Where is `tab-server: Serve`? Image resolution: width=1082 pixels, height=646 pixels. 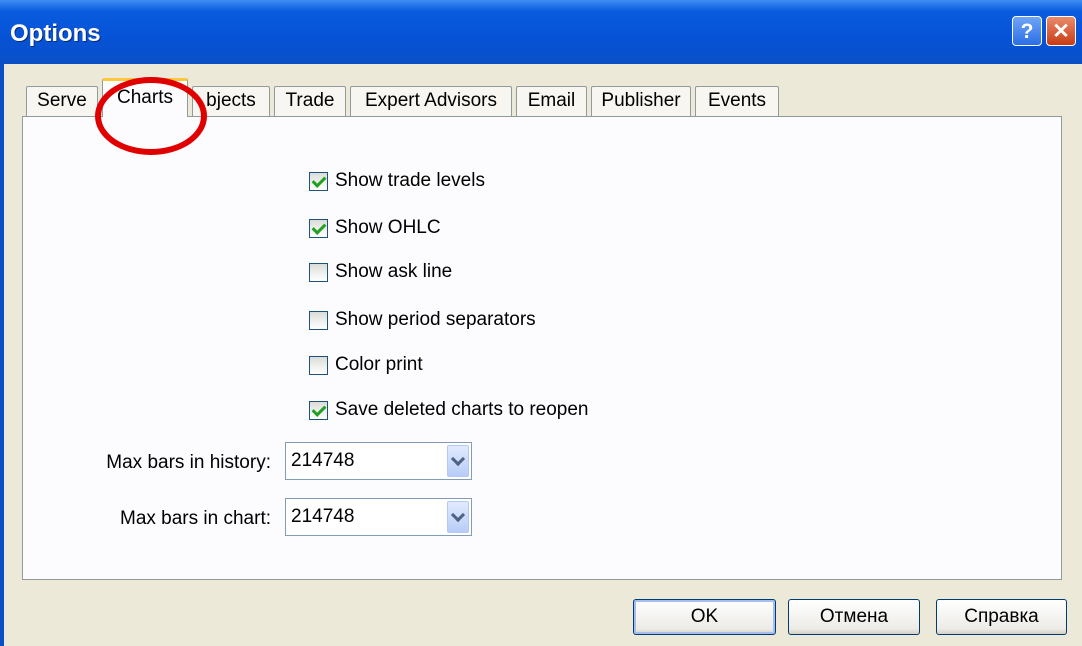 tab-server: Serve is located at coordinates (62, 101).